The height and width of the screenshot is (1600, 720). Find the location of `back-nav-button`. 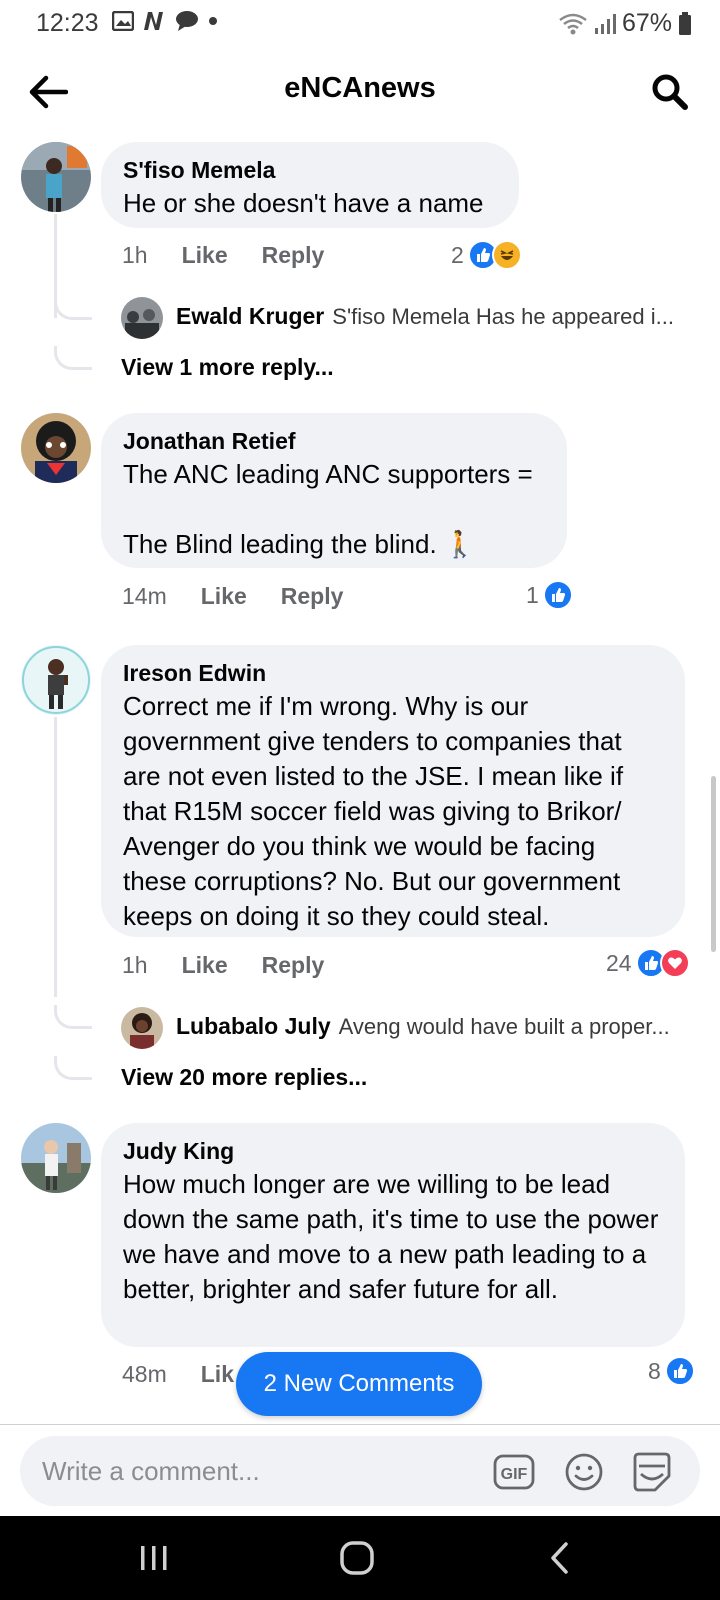

back-nav-button is located at coordinates (560, 1558).